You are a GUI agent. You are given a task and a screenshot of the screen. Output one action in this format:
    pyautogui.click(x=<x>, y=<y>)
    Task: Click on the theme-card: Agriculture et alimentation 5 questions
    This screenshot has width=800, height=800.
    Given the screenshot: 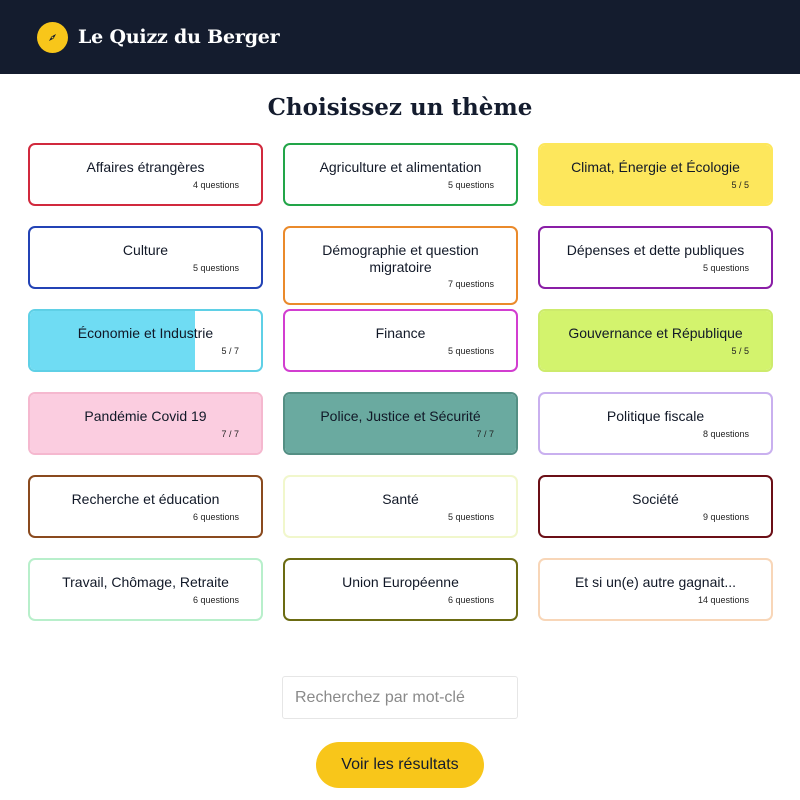 What is the action you would take?
    pyautogui.click(x=400, y=174)
    